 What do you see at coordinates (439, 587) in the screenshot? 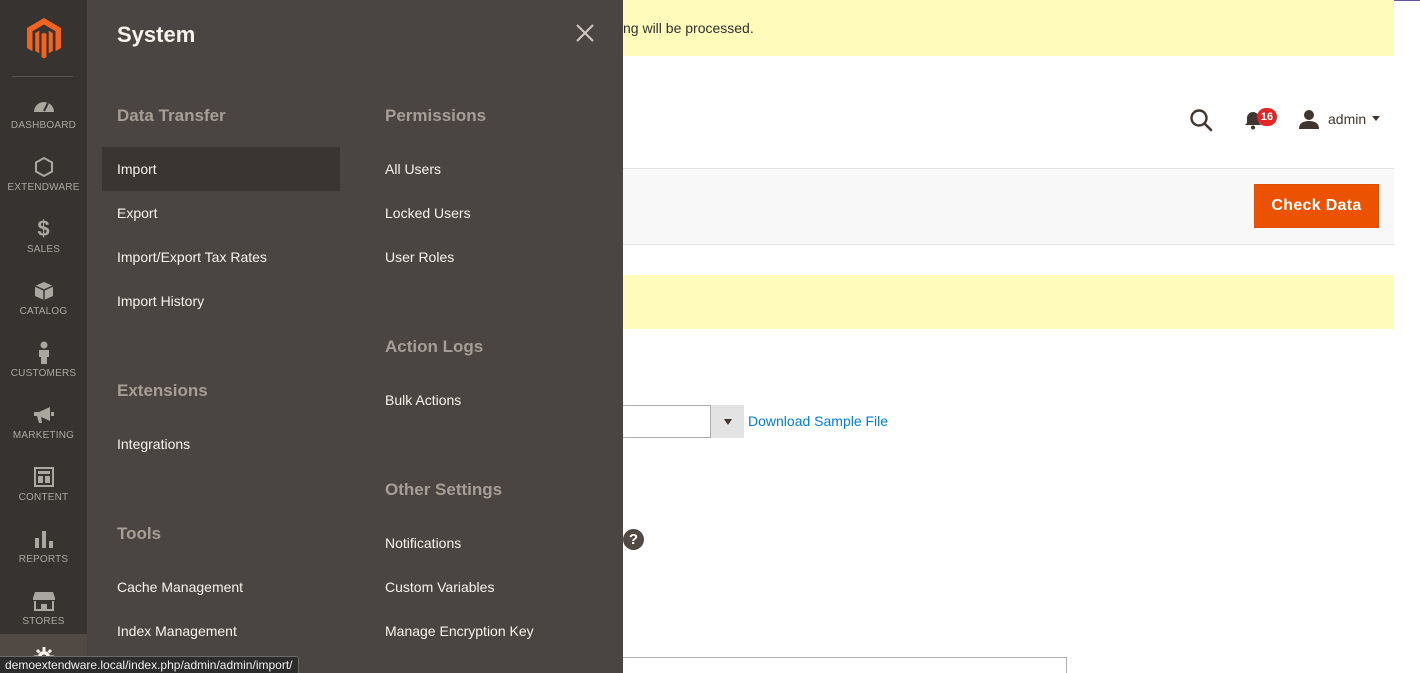
I see `menu-custom-variables: Custom Variables` at bounding box center [439, 587].